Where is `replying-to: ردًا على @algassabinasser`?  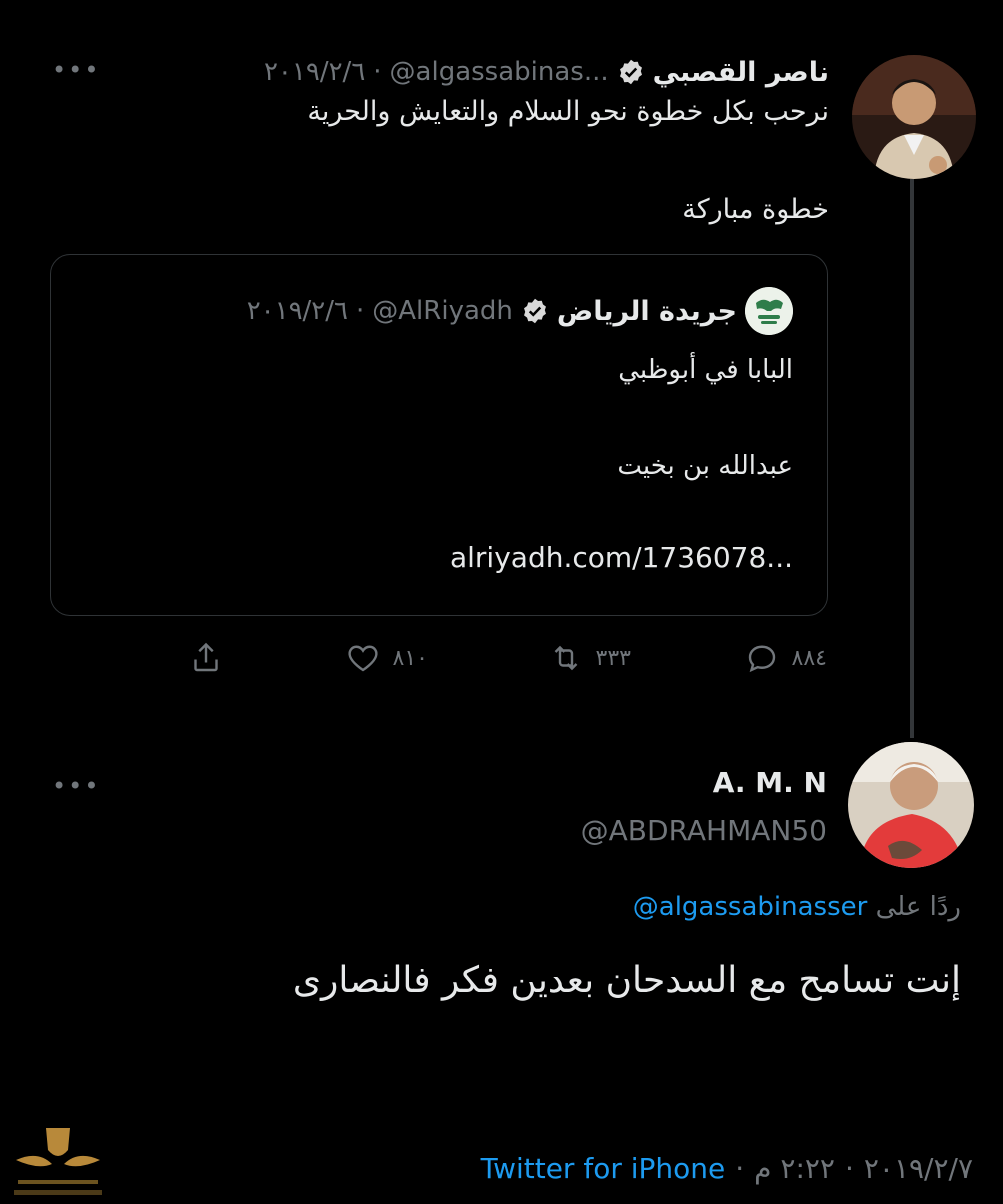
replying-to: ردًا على @algassabinasser is located at coordinates (797, 907).